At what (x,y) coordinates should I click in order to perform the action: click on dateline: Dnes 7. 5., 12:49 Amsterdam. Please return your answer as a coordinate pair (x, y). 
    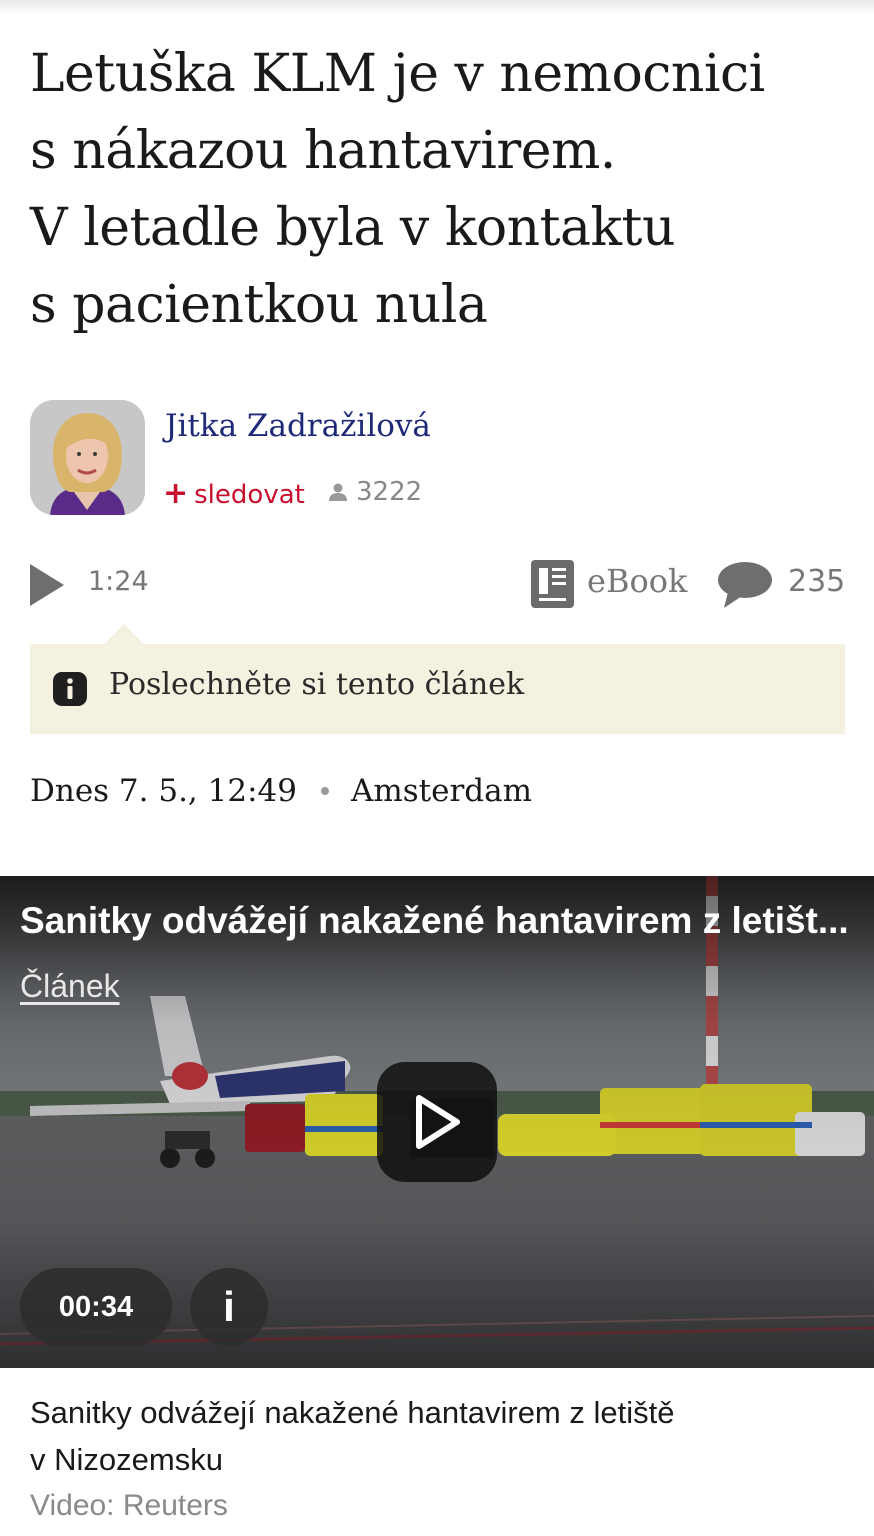
    Looking at the image, I should click on (281, 791).